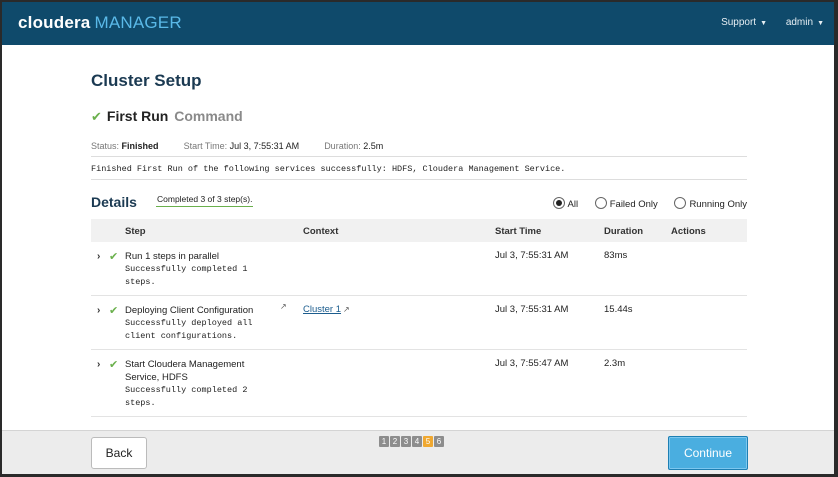 The image size is (838, 477). Describe the element at coordinates (186, 396) in the screenshot. I see `step-subtitle: Successfully completed 2 steps.` at that location.